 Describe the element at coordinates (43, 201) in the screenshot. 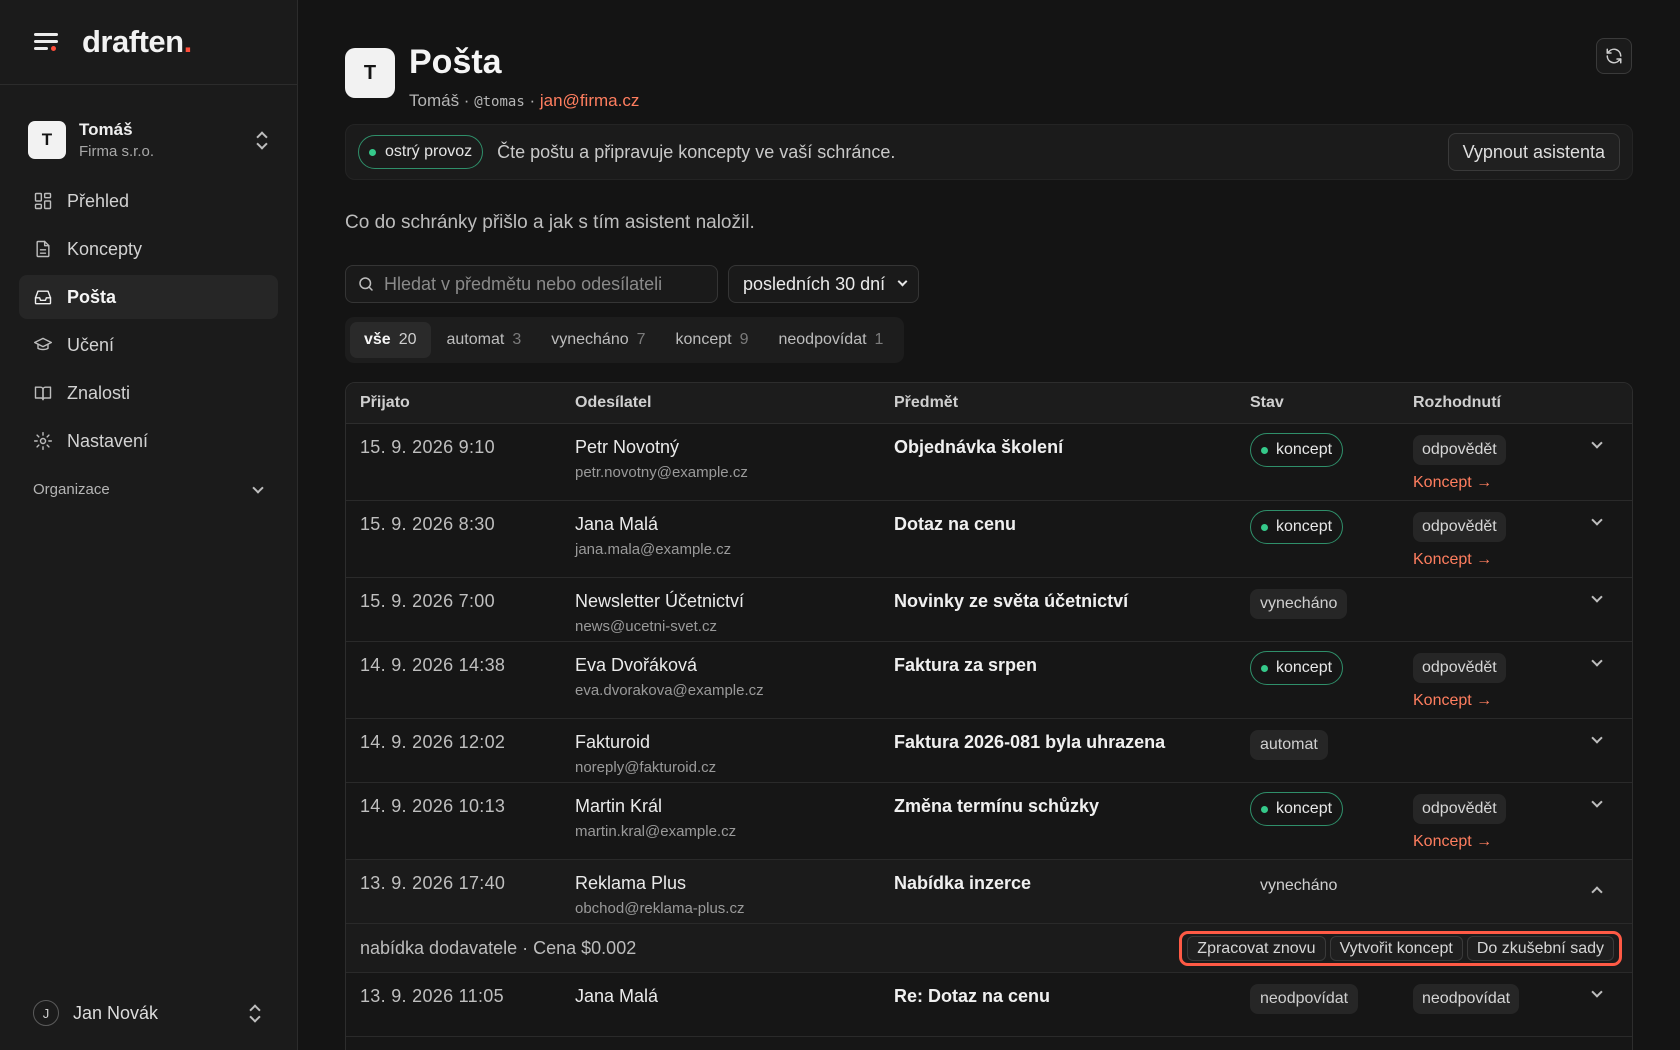

I see `dashboard-icon` at that location.